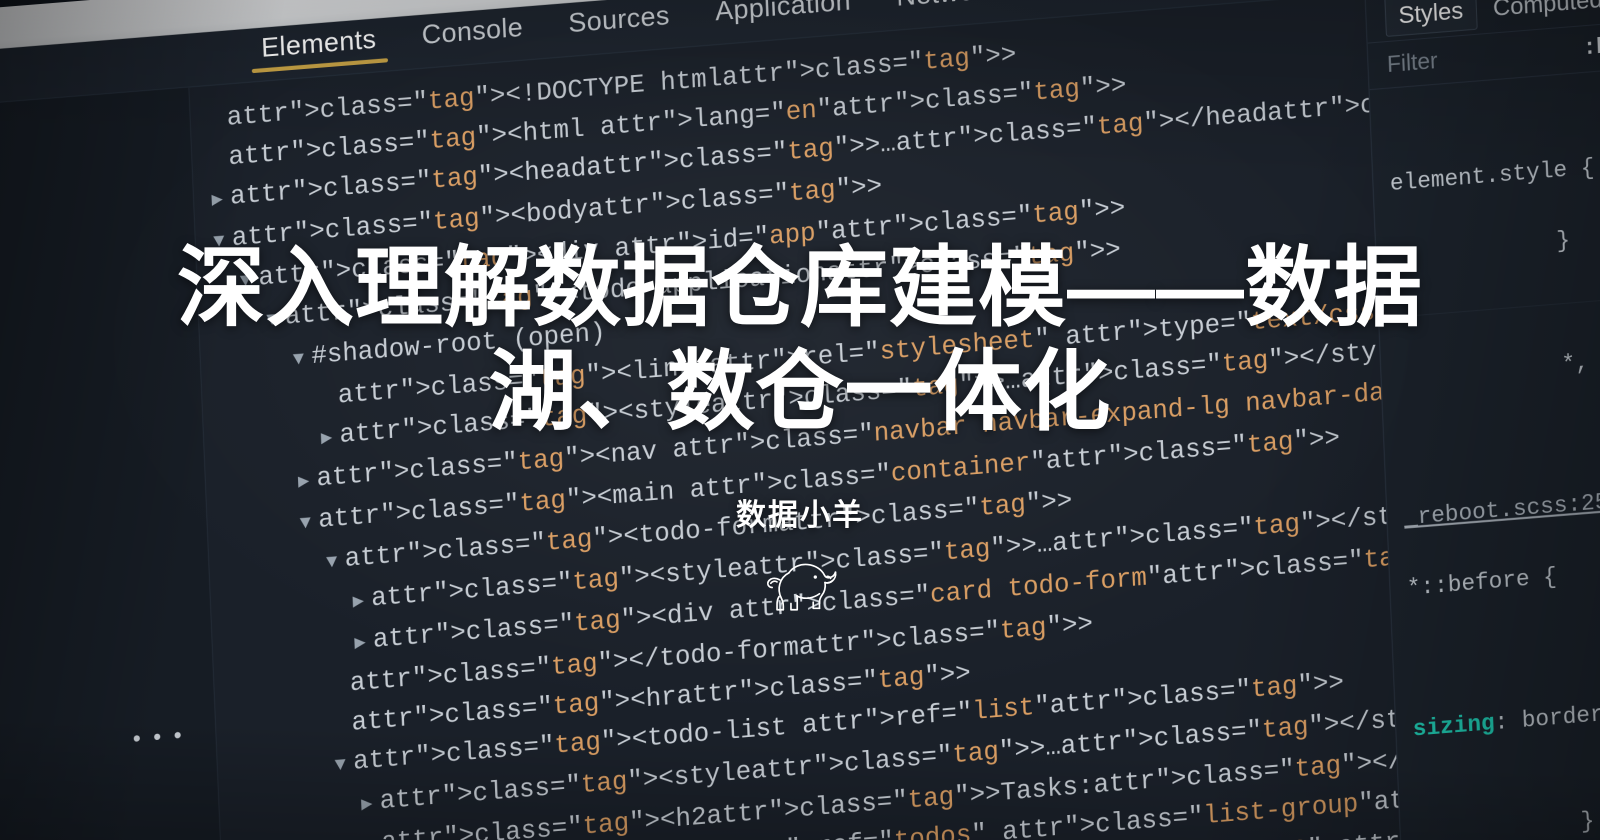 Image resolution: width=1600 pixels, height=840 pixels. Describe the element at coordinates (1431, 18) in the screenshot. I see `tab-styles: Styles` at that location.